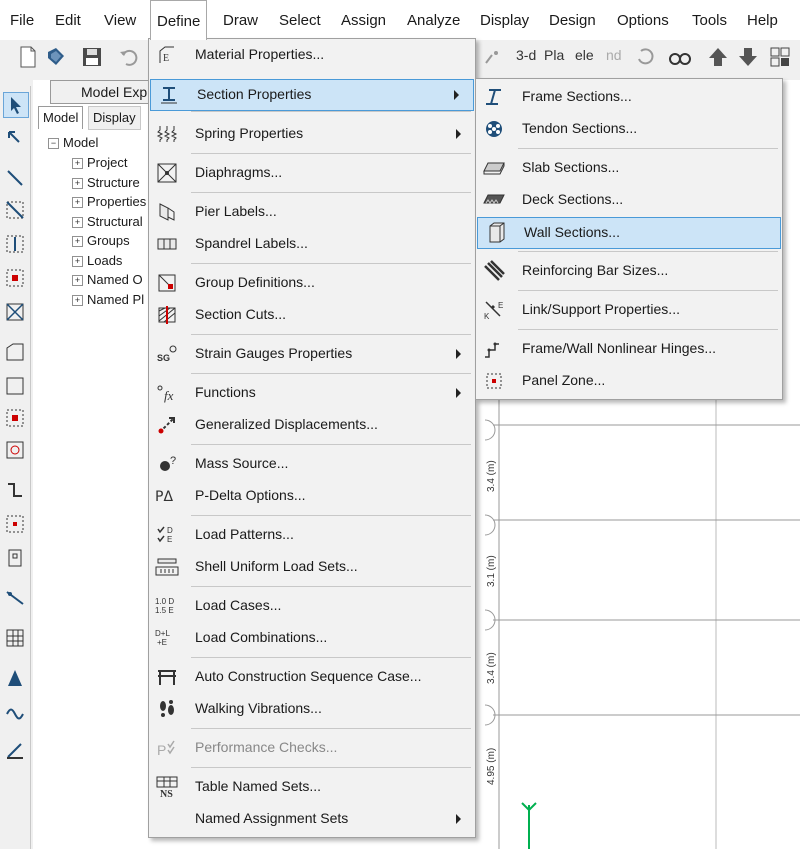 The width and height of the screenshot is (800, 849). Describe the element at coordinates (15, 678) in the screenshot. I see `draw-developed-elevation-icon` at that location.